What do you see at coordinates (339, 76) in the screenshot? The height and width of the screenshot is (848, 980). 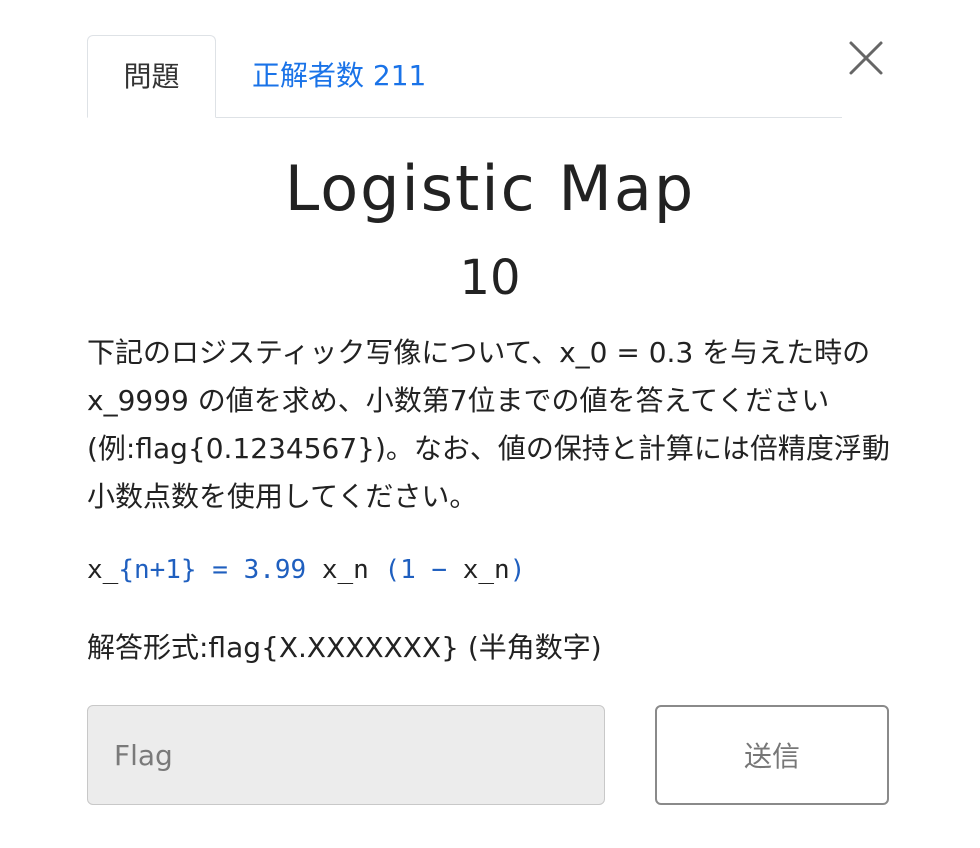 I see `tab-solvers: 正解者数 211` at bounding box center [339, 76].